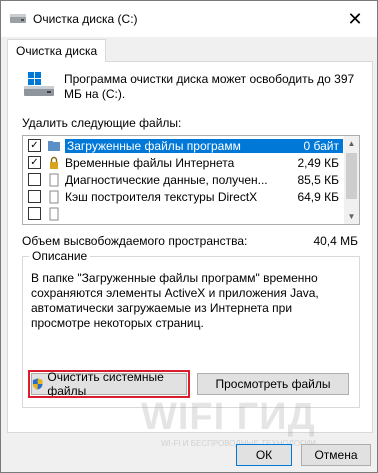 The image size is (378, 473). I want to click on window-title: Очистка диска (C:), so click(85, 19).